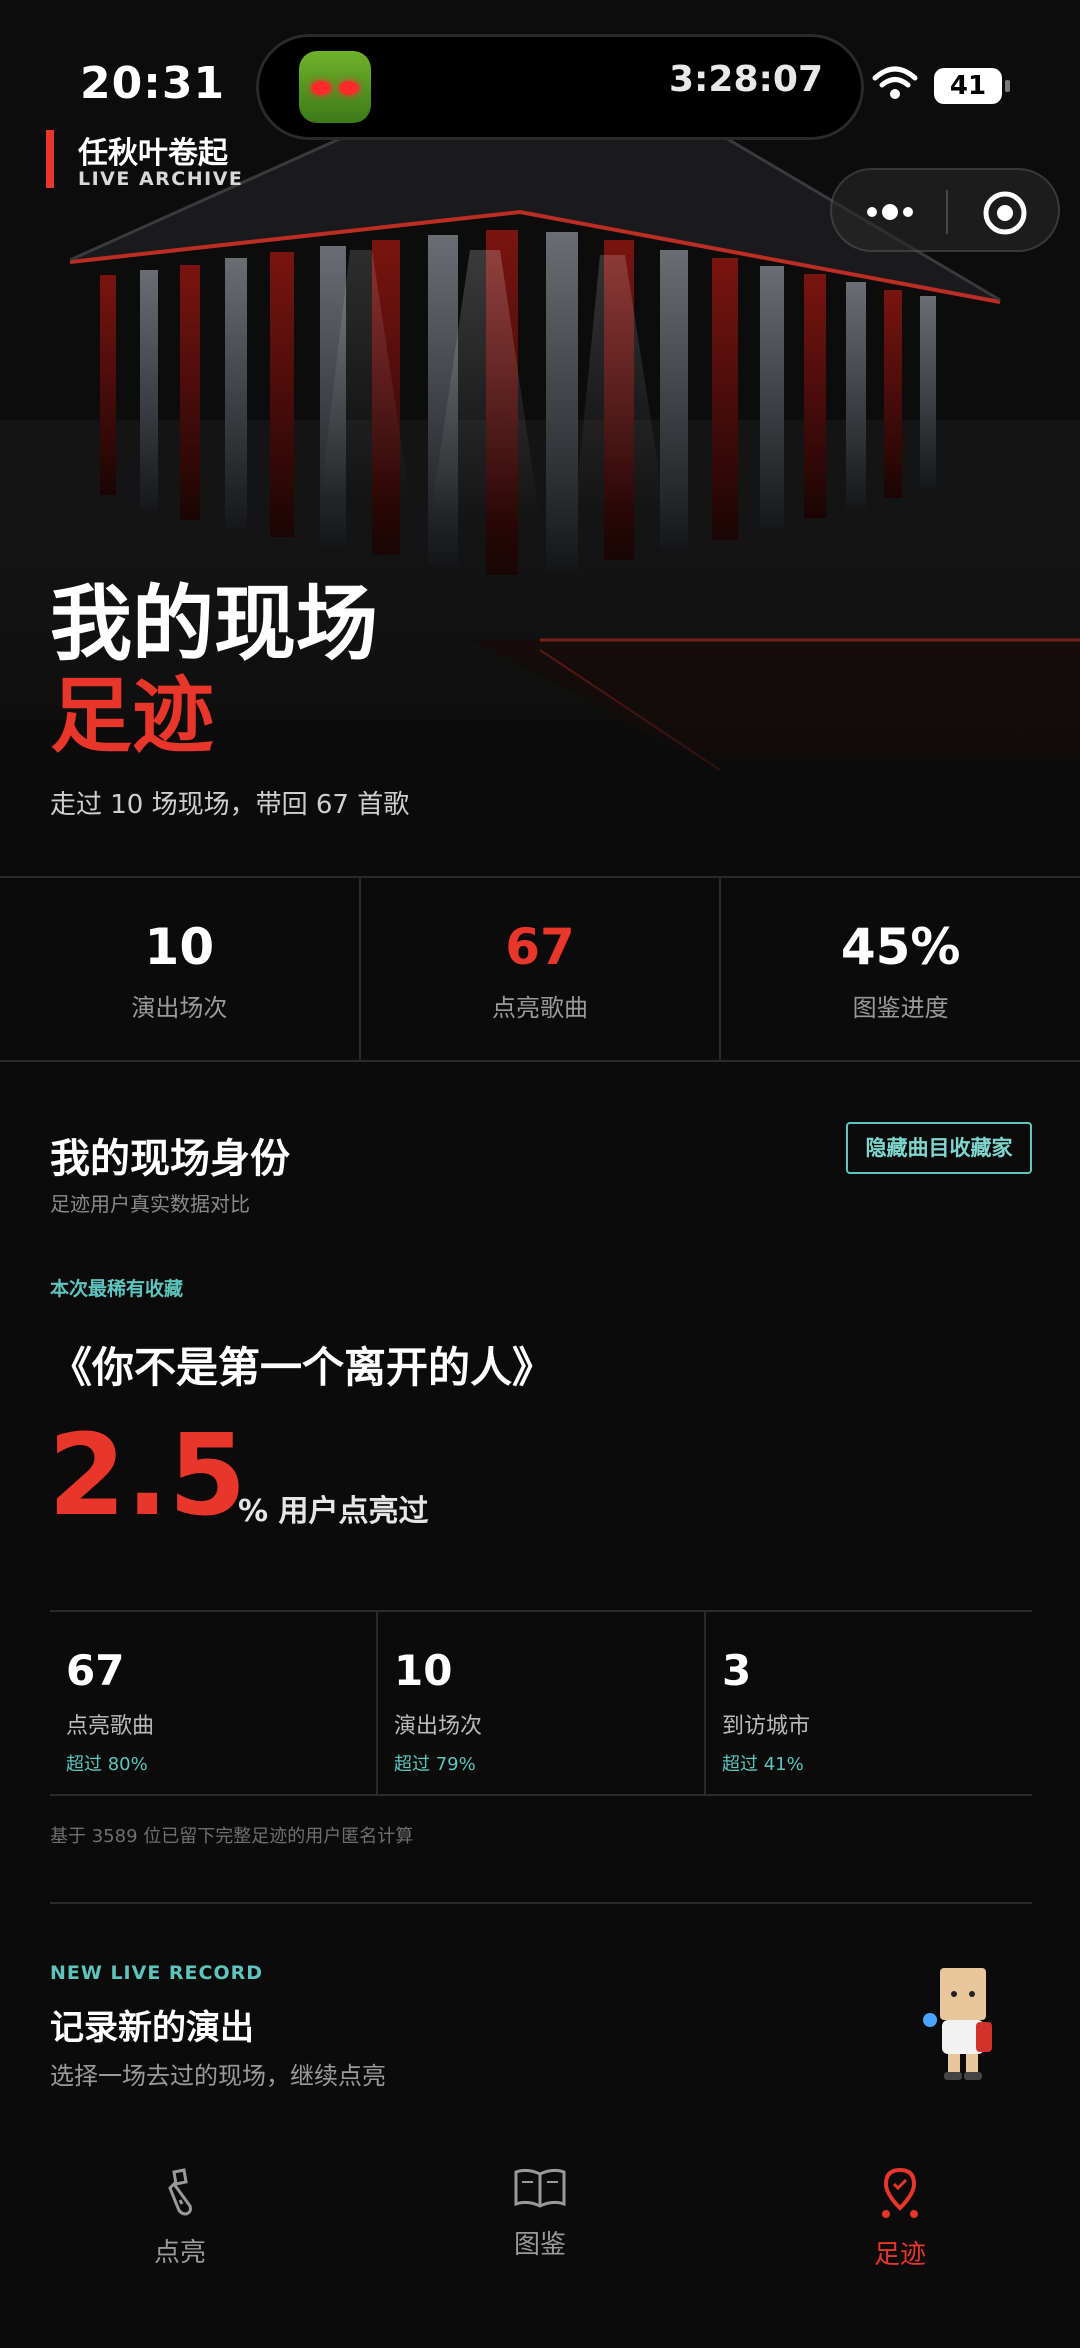  I want to click on brand-title: 任秋叶卷起, so click(153, 153).